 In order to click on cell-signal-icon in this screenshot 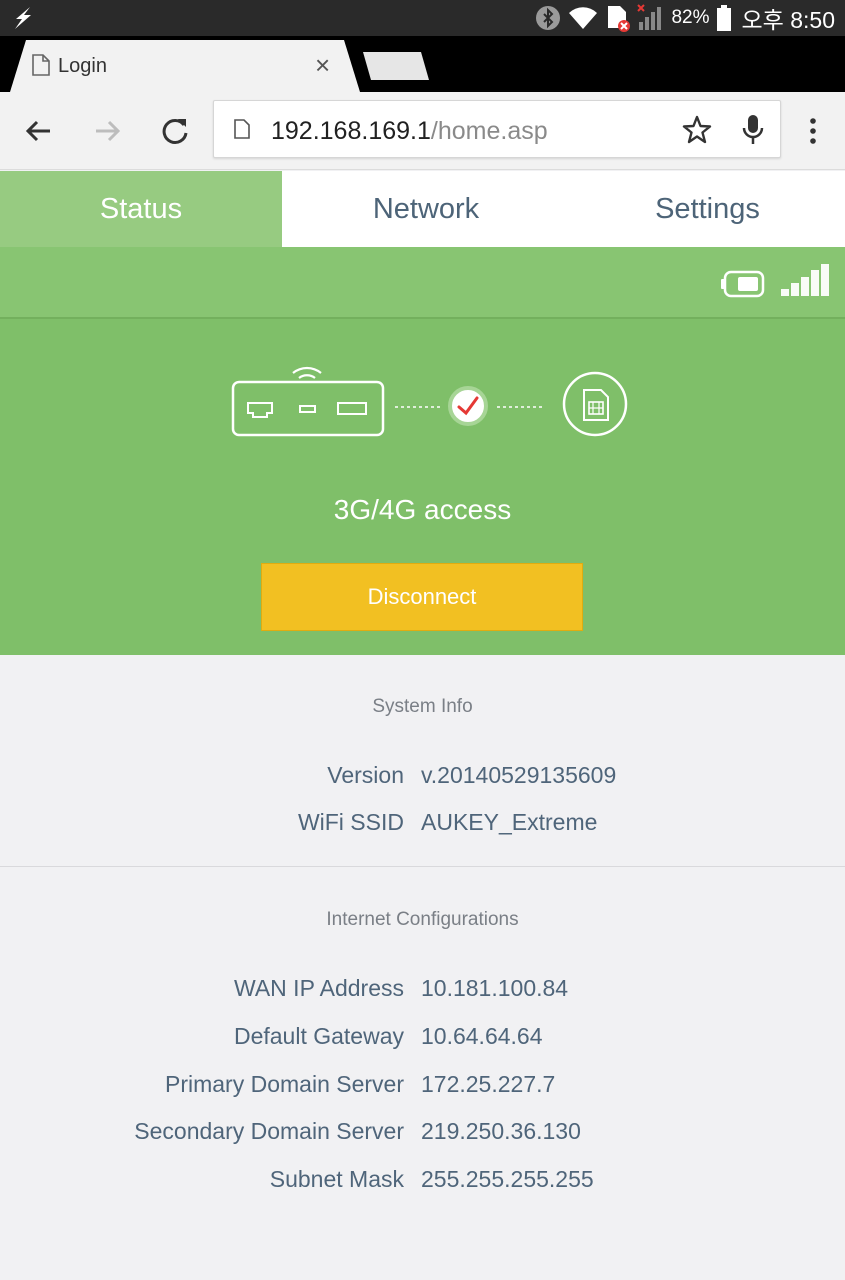, I will do `click(649, 17)`.